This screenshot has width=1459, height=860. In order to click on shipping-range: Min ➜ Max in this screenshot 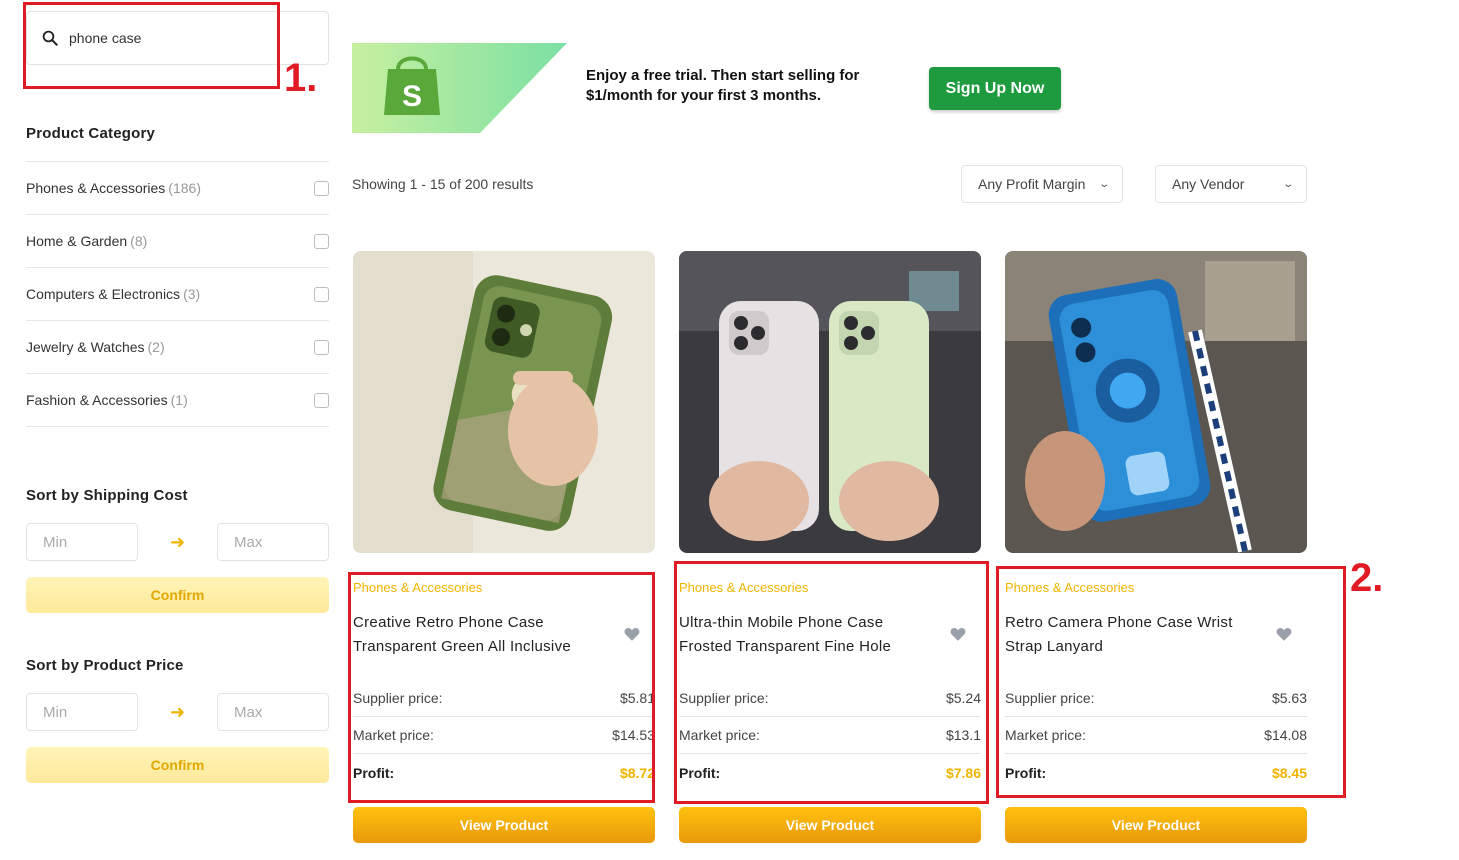, I will do `click(177, 542)`.